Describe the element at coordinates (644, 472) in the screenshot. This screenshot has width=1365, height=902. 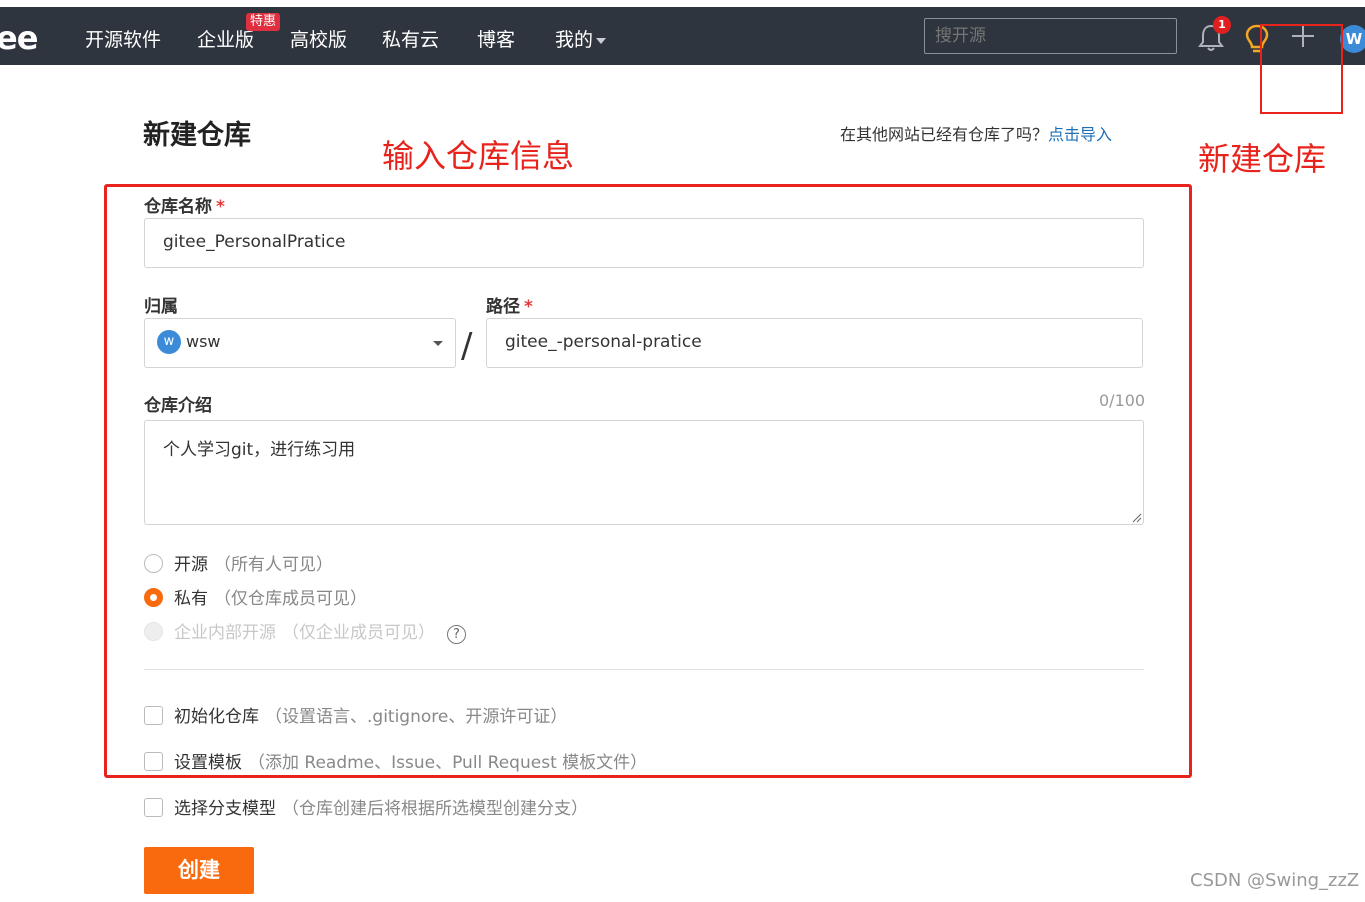
I see `description-textarea: 个人学习git，进行练习用` at that location.